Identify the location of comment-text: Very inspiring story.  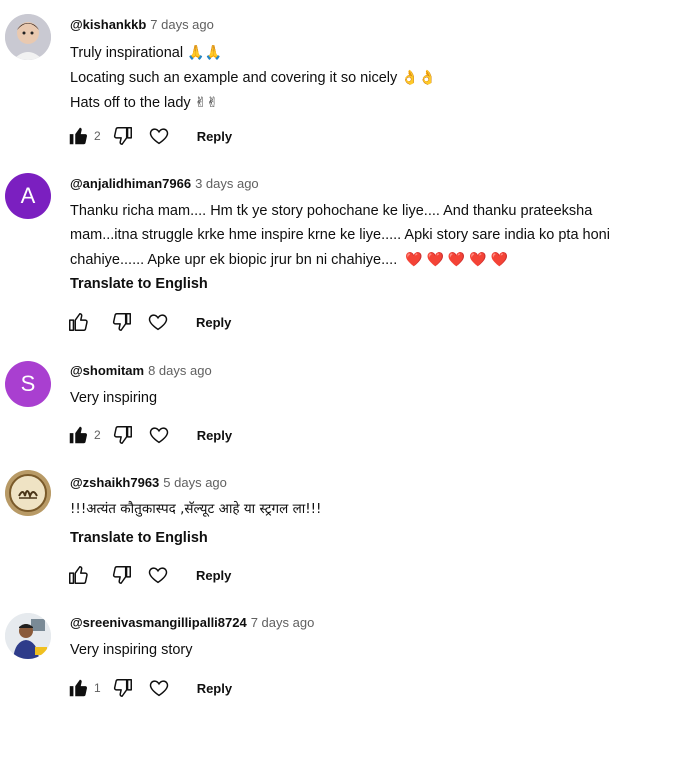
(370, 650).